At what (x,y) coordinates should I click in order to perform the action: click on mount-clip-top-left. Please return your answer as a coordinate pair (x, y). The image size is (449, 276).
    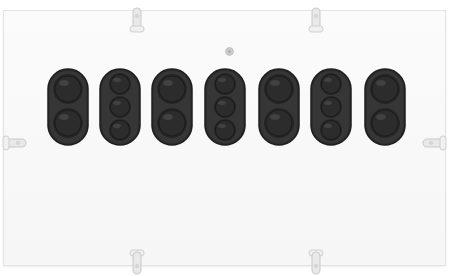
    Looking at the image, I should click on (137, 20).